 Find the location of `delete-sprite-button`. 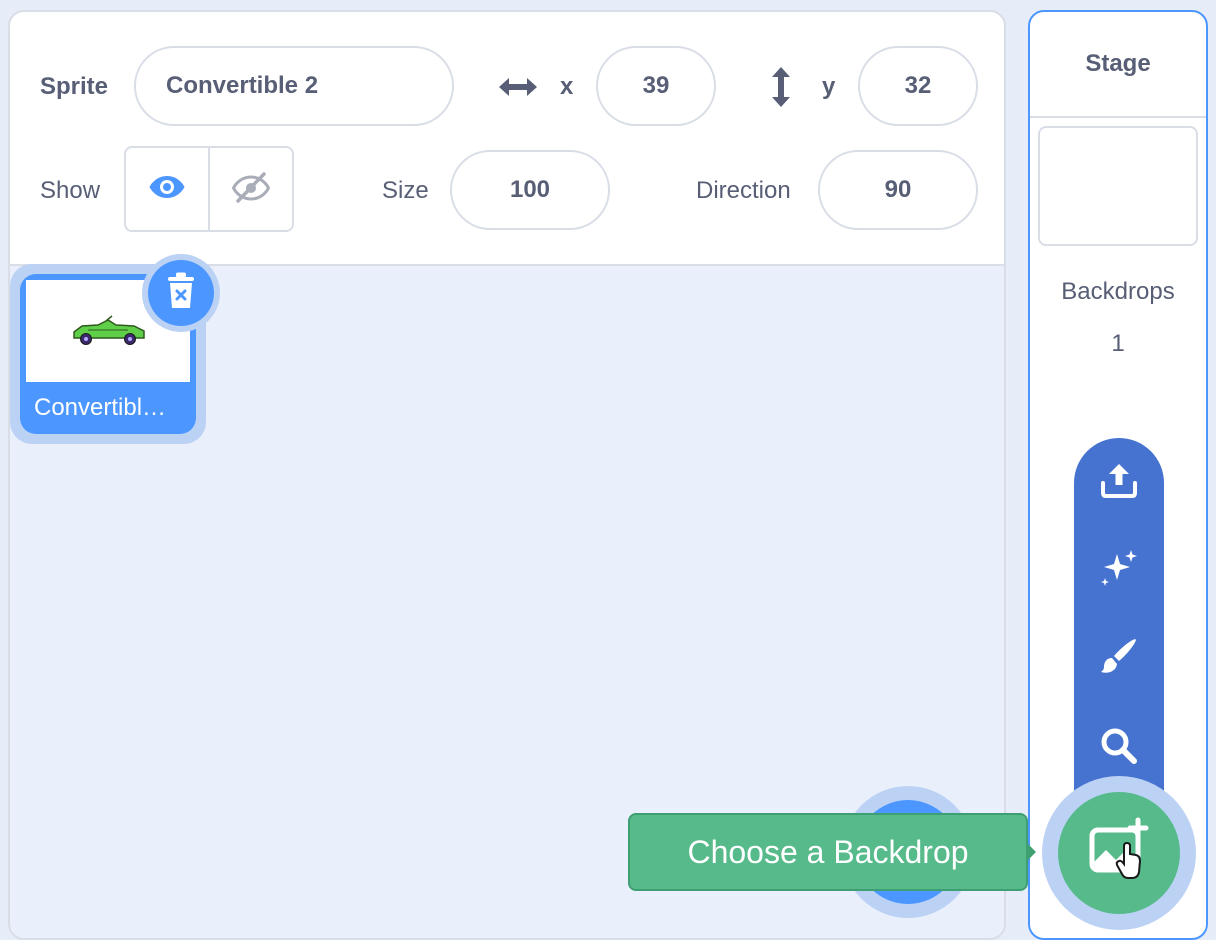

delete-sprite-button is located at coordinates (181, 293).